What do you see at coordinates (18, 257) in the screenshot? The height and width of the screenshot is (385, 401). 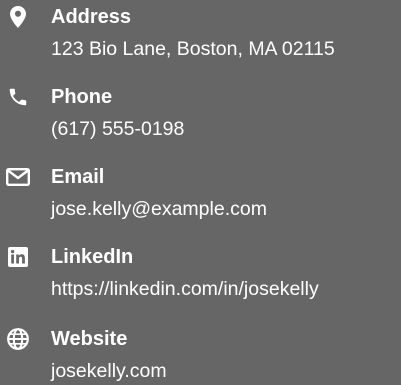 I see `linkedin-icon` at bounding box center [18, 257].